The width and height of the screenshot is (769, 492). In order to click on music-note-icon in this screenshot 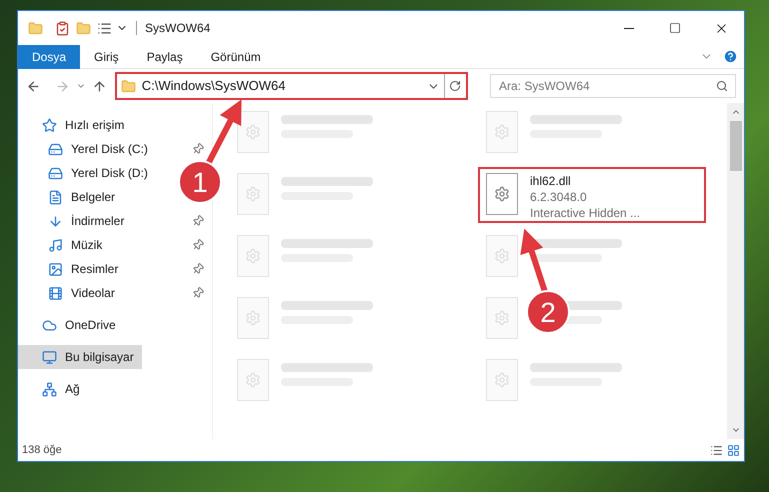, I will do `click(55, 245)`.